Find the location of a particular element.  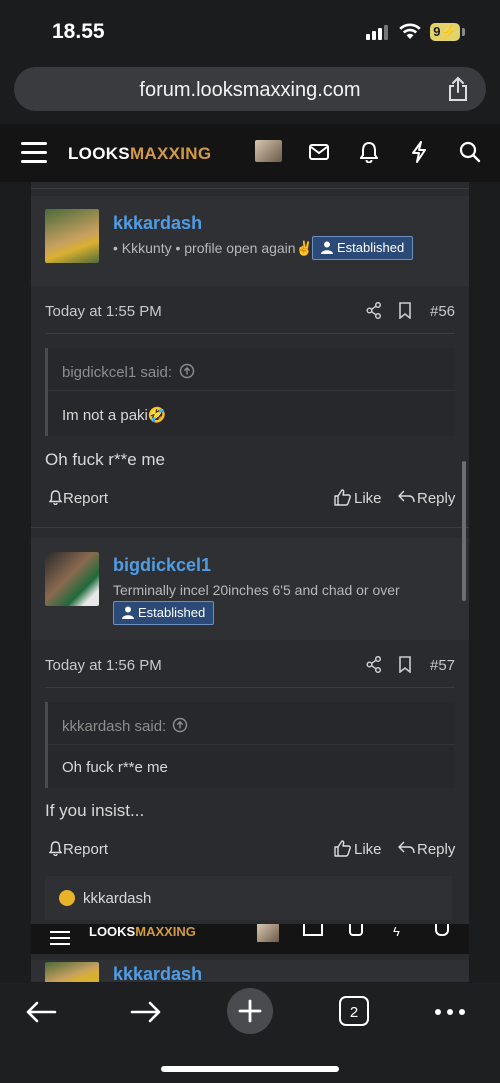

site-header: LOOKSMAXXING is located at coordinates (250, 153).